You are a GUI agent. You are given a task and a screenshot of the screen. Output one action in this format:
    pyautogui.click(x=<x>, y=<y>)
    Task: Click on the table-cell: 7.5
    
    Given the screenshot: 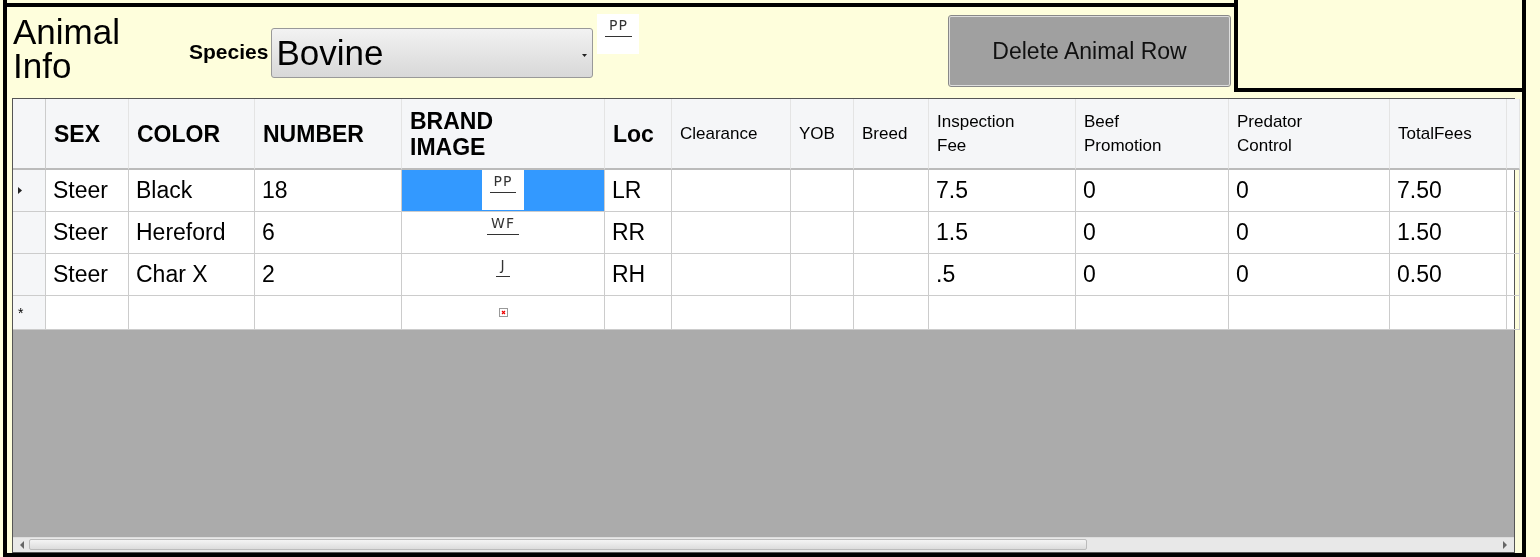 What is the action you would take?
    pyautogui.click(x=1002, y=191)
    